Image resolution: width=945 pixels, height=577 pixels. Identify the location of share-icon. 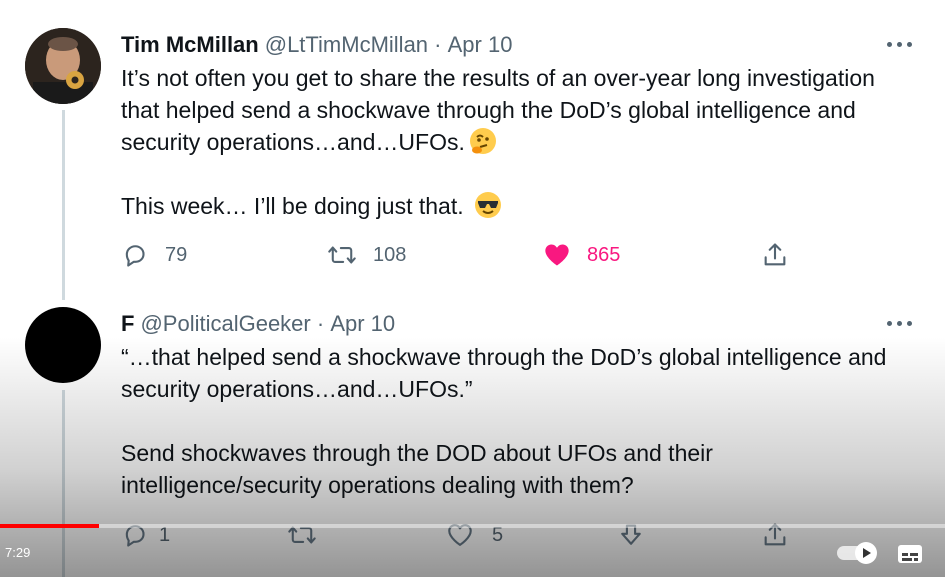
(775, 254).